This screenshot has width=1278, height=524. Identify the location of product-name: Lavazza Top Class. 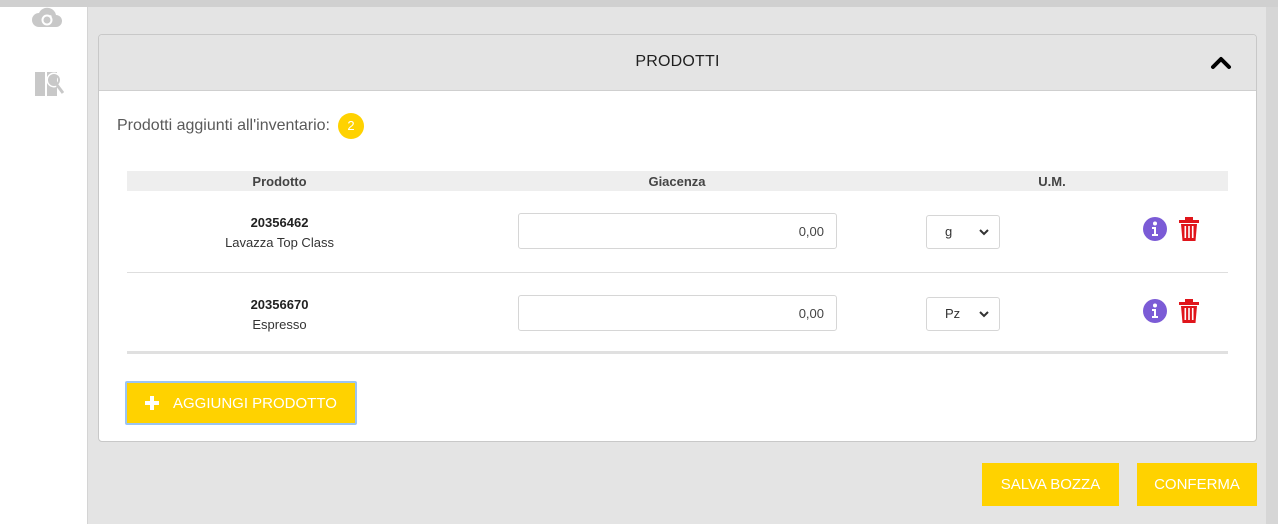
(279, 242).